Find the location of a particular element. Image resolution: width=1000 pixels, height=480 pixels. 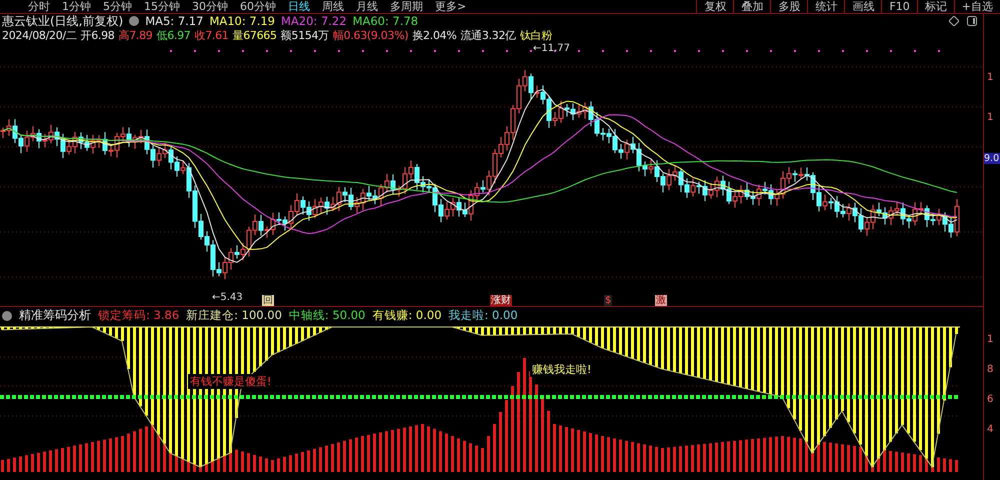

period-tab: 60分钟 is located at coordinates (258, 6).